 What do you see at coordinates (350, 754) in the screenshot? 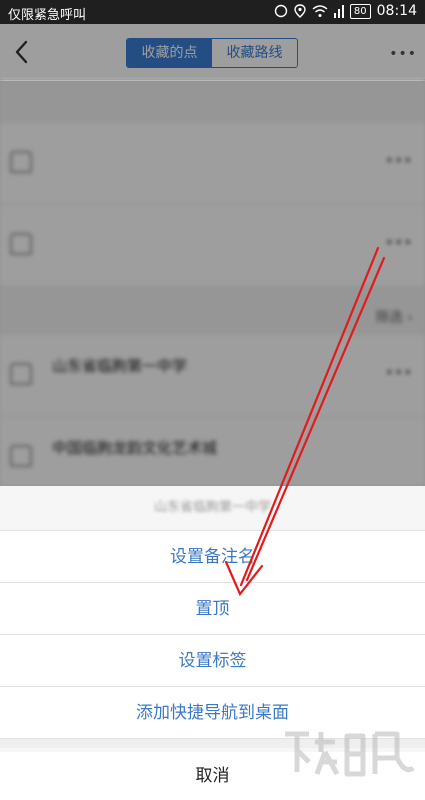
I see `watermark-logo` at bounding box center [350, 754].